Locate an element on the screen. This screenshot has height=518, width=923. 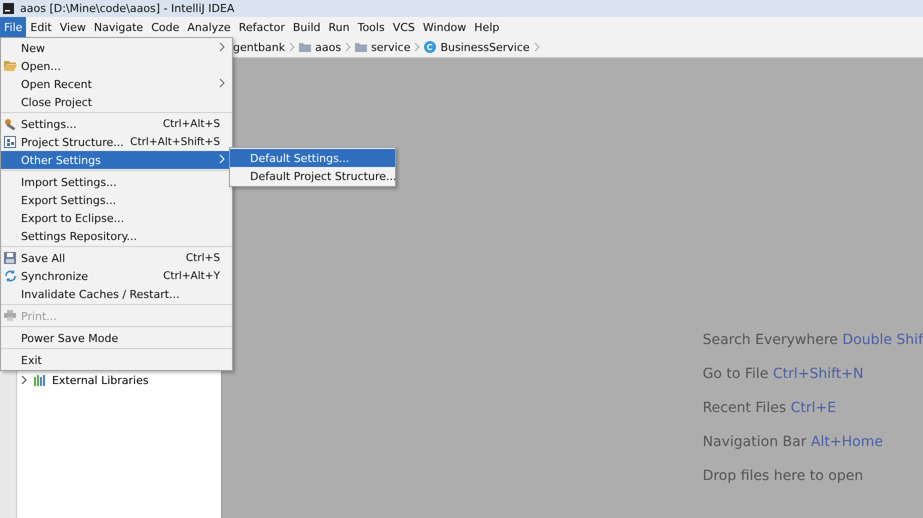
menu-bar-item: File is located at coordinates (13, 27).